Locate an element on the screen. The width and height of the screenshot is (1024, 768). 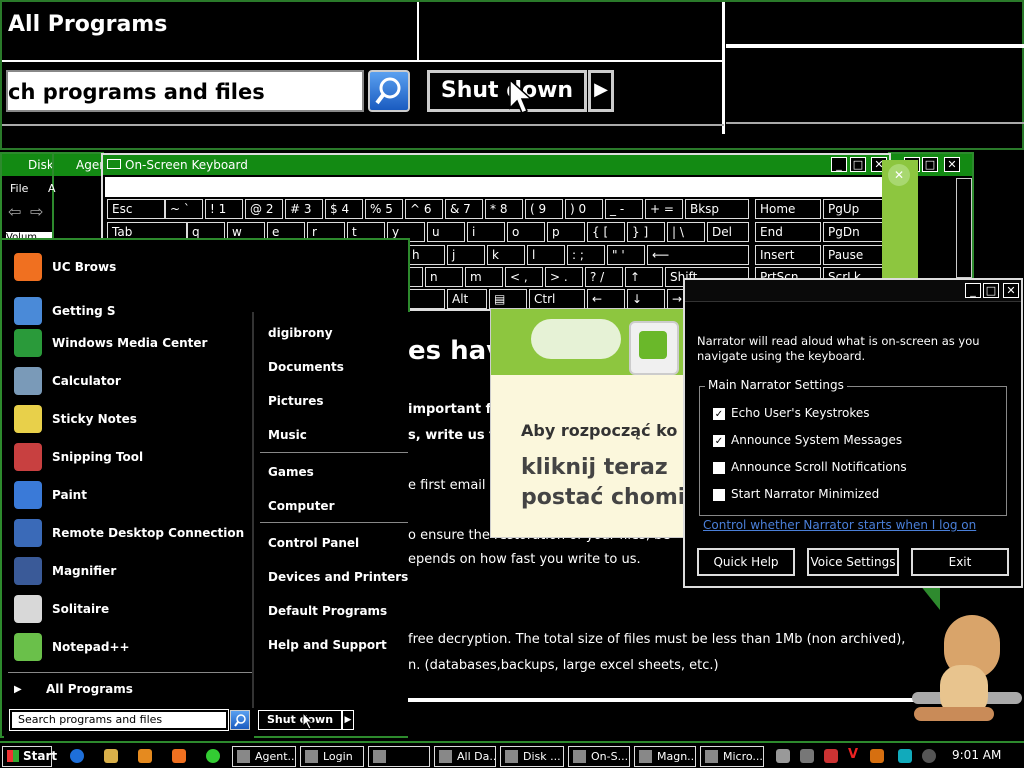
key: ? / is located at coordinates (604, 277).